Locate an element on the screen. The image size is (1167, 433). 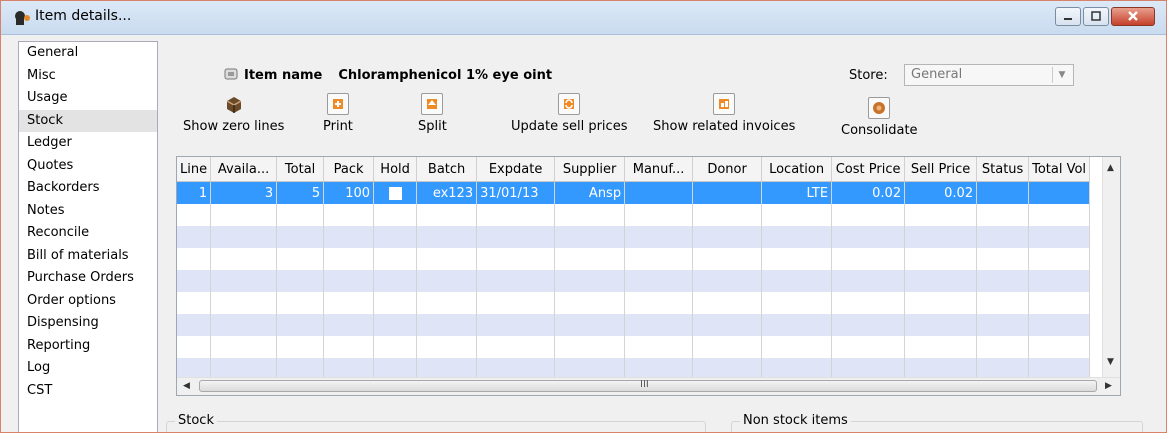
store-value: General is located at coordinates (937, 74).